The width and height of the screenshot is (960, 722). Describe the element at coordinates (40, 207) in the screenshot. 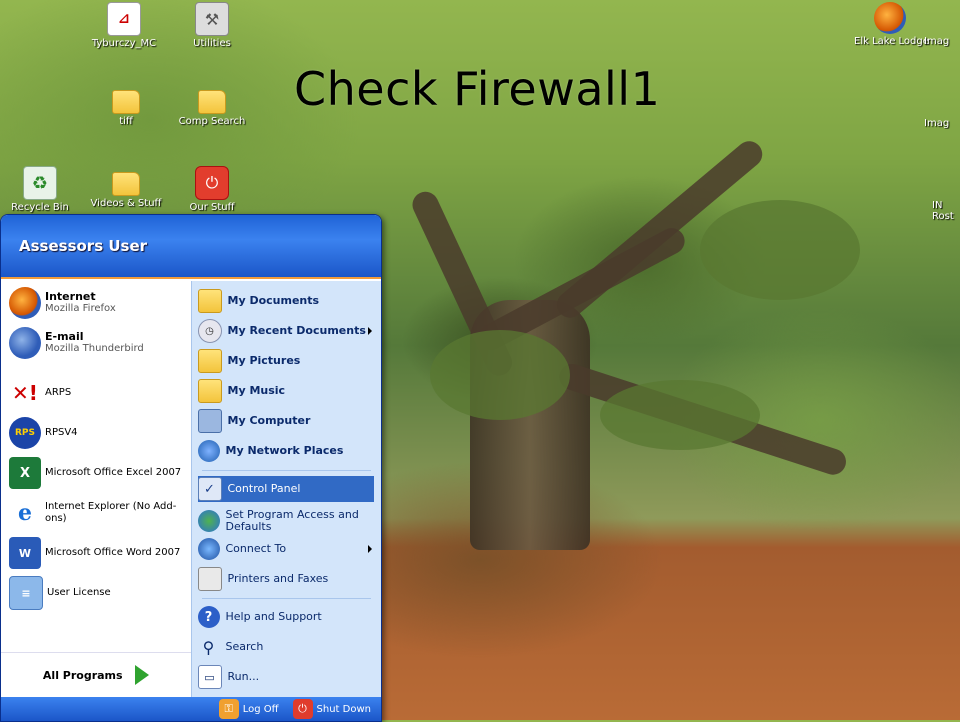

I see `desktop-icon-label: Recycle Bin` at that location.